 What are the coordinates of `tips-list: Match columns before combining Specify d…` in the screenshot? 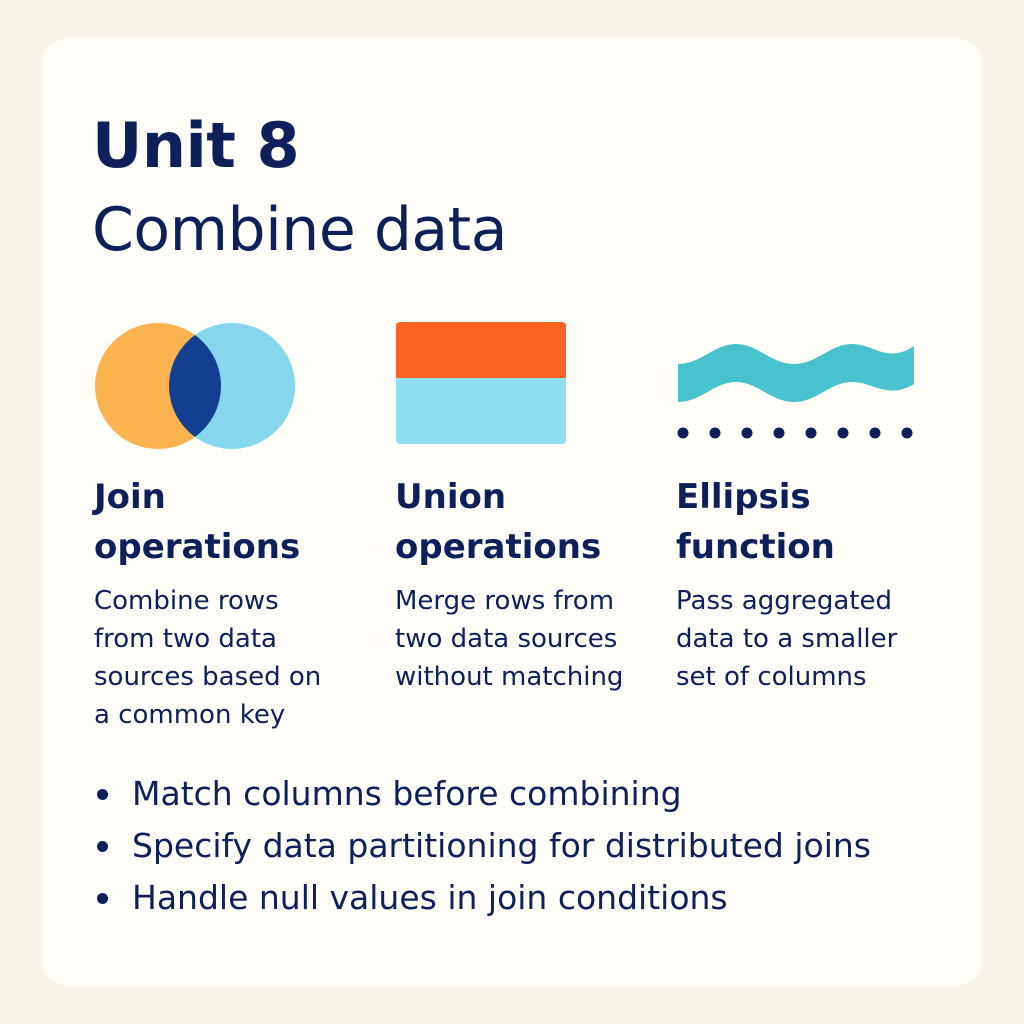 It's located at (481, 846).